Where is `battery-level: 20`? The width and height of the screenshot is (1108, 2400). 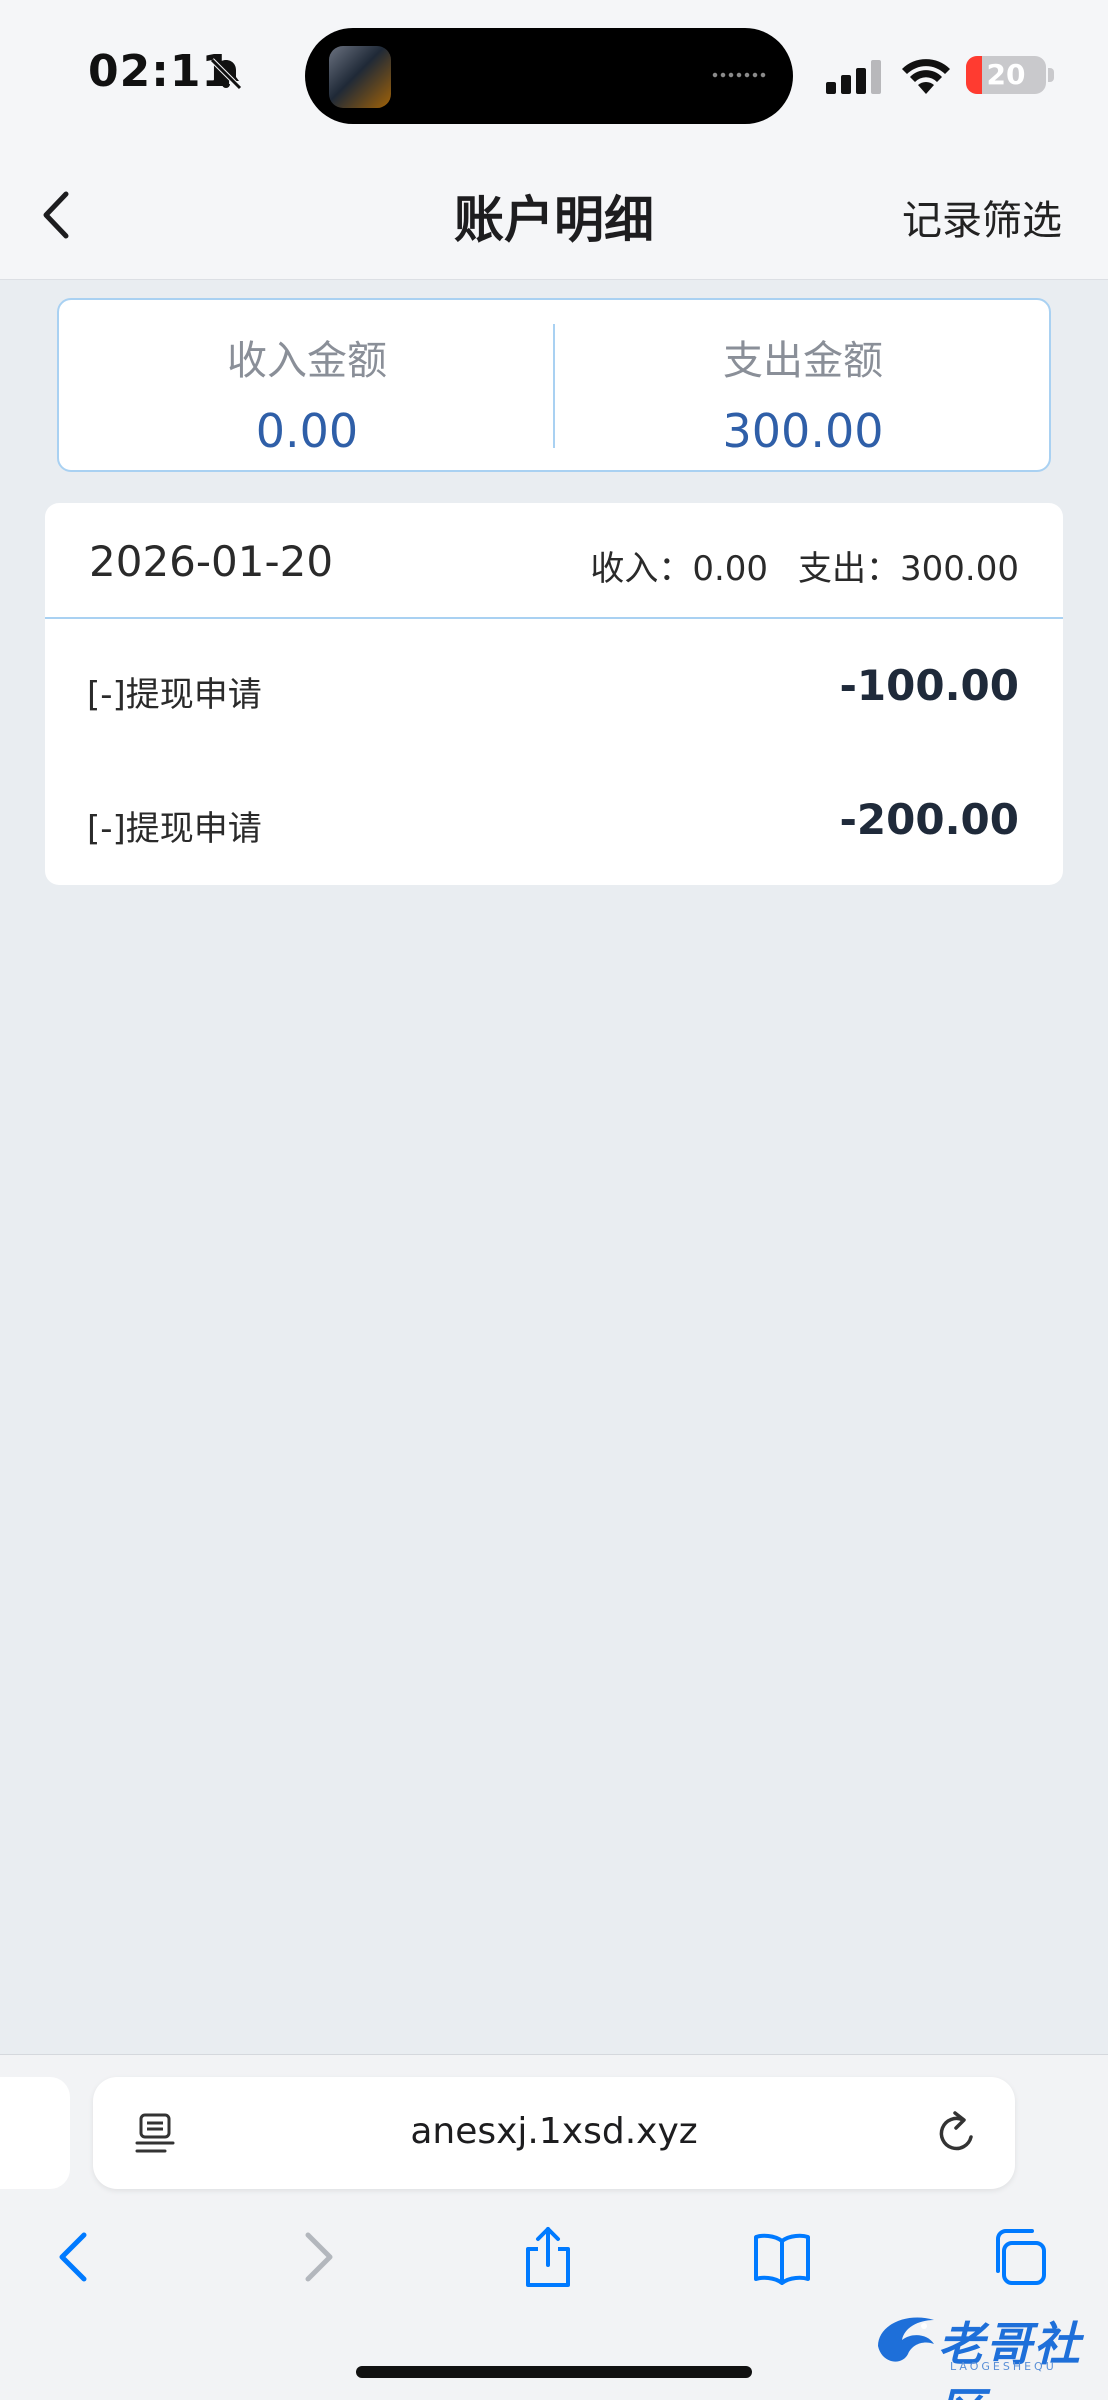 battery-level: 20 is located at coordinates (1006, 74).